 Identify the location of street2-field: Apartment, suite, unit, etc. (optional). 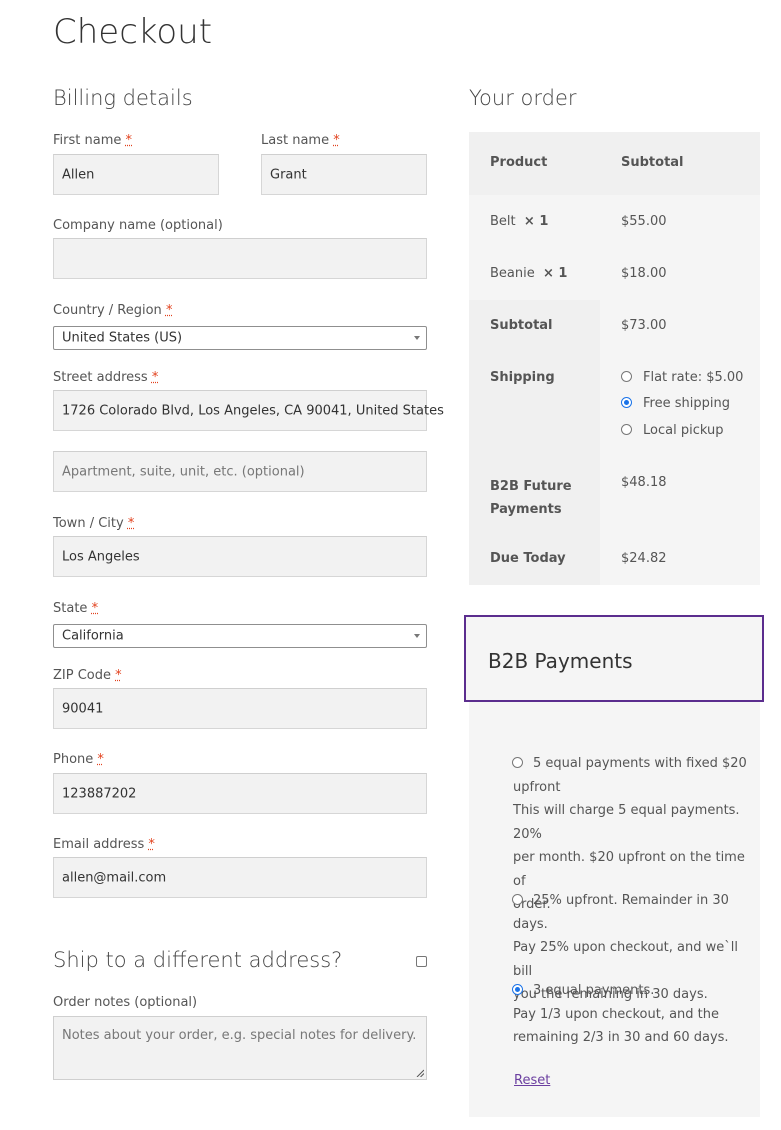
(240, 471).